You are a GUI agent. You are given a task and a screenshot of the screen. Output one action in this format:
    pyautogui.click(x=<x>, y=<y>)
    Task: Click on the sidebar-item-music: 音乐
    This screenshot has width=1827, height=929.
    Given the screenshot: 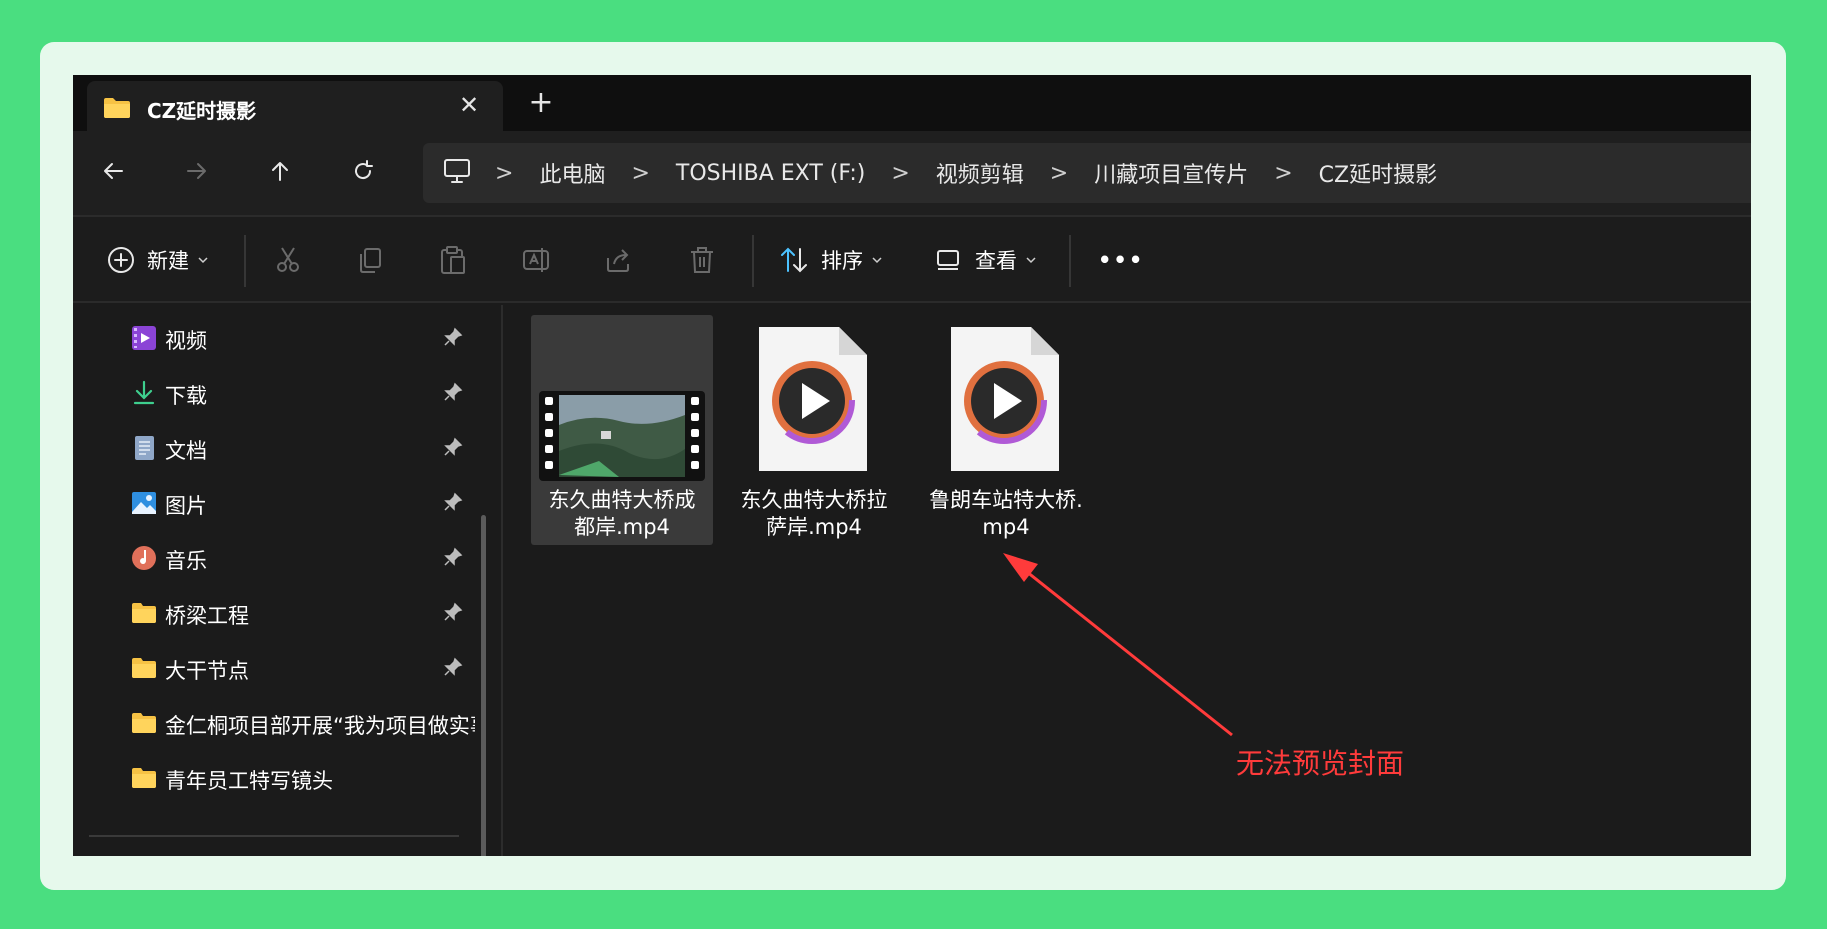 What is the action you would take?
    pyautogui.click(x=278, y=558)
    